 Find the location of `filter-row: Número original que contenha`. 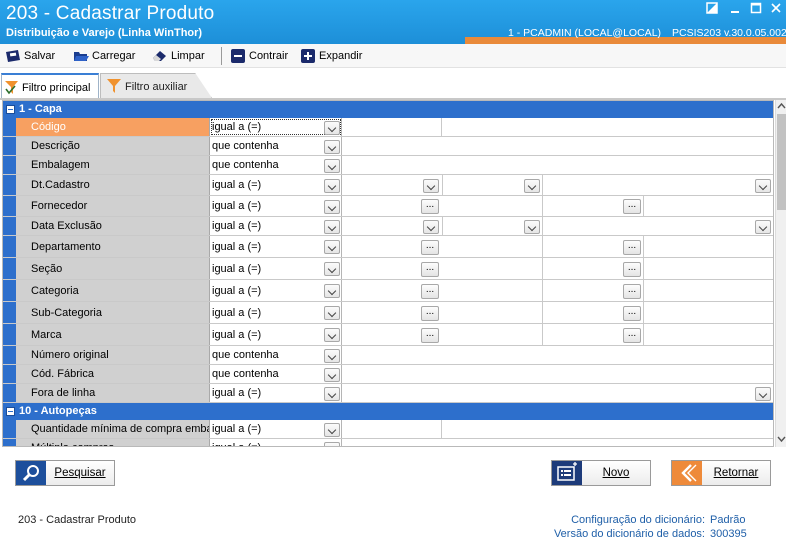

filter-row: Número original que contenha is located at coordinates (388, 355).